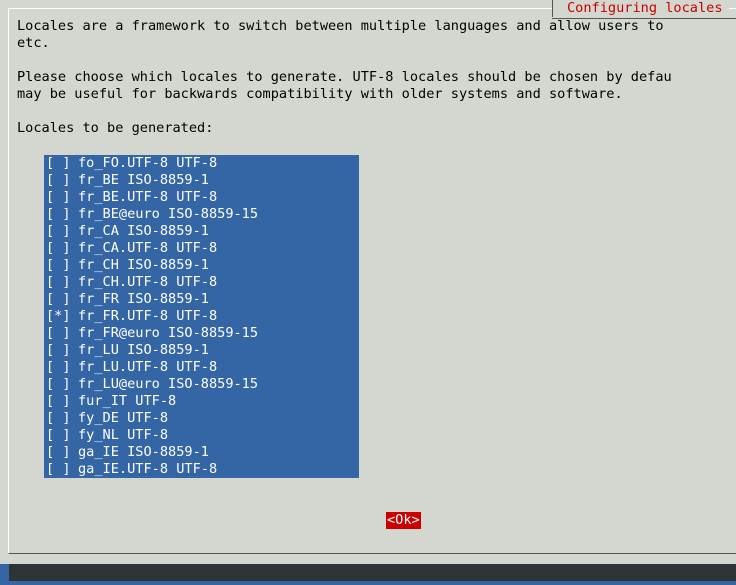 This screenshot has width=736, height=585. I want to click on locale-label: fr_FR.UTF-8 UTF-8, so click(148, 316).